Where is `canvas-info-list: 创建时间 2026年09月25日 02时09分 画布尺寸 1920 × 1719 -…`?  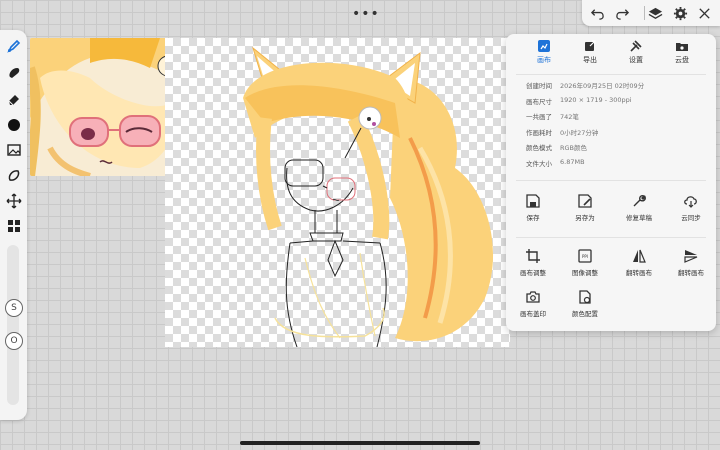
canvas-info-list: 创建时间 2026年09月25日 02时09分 画布尺寸 1920 × 1719 -… is located at coordinates (616, 126).